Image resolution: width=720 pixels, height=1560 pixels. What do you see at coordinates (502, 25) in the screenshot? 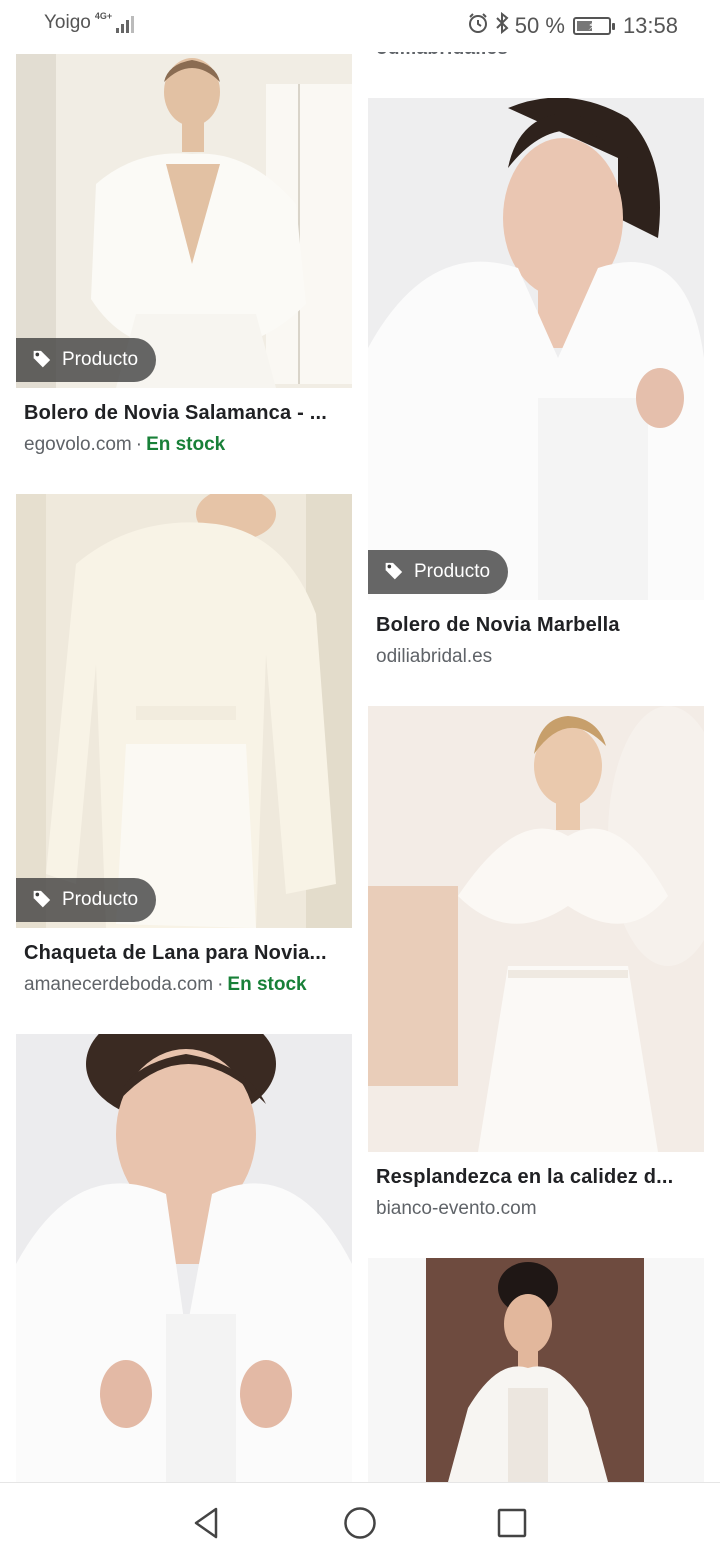
I see `bluetooth-icon` at bounding box center [502, 25].